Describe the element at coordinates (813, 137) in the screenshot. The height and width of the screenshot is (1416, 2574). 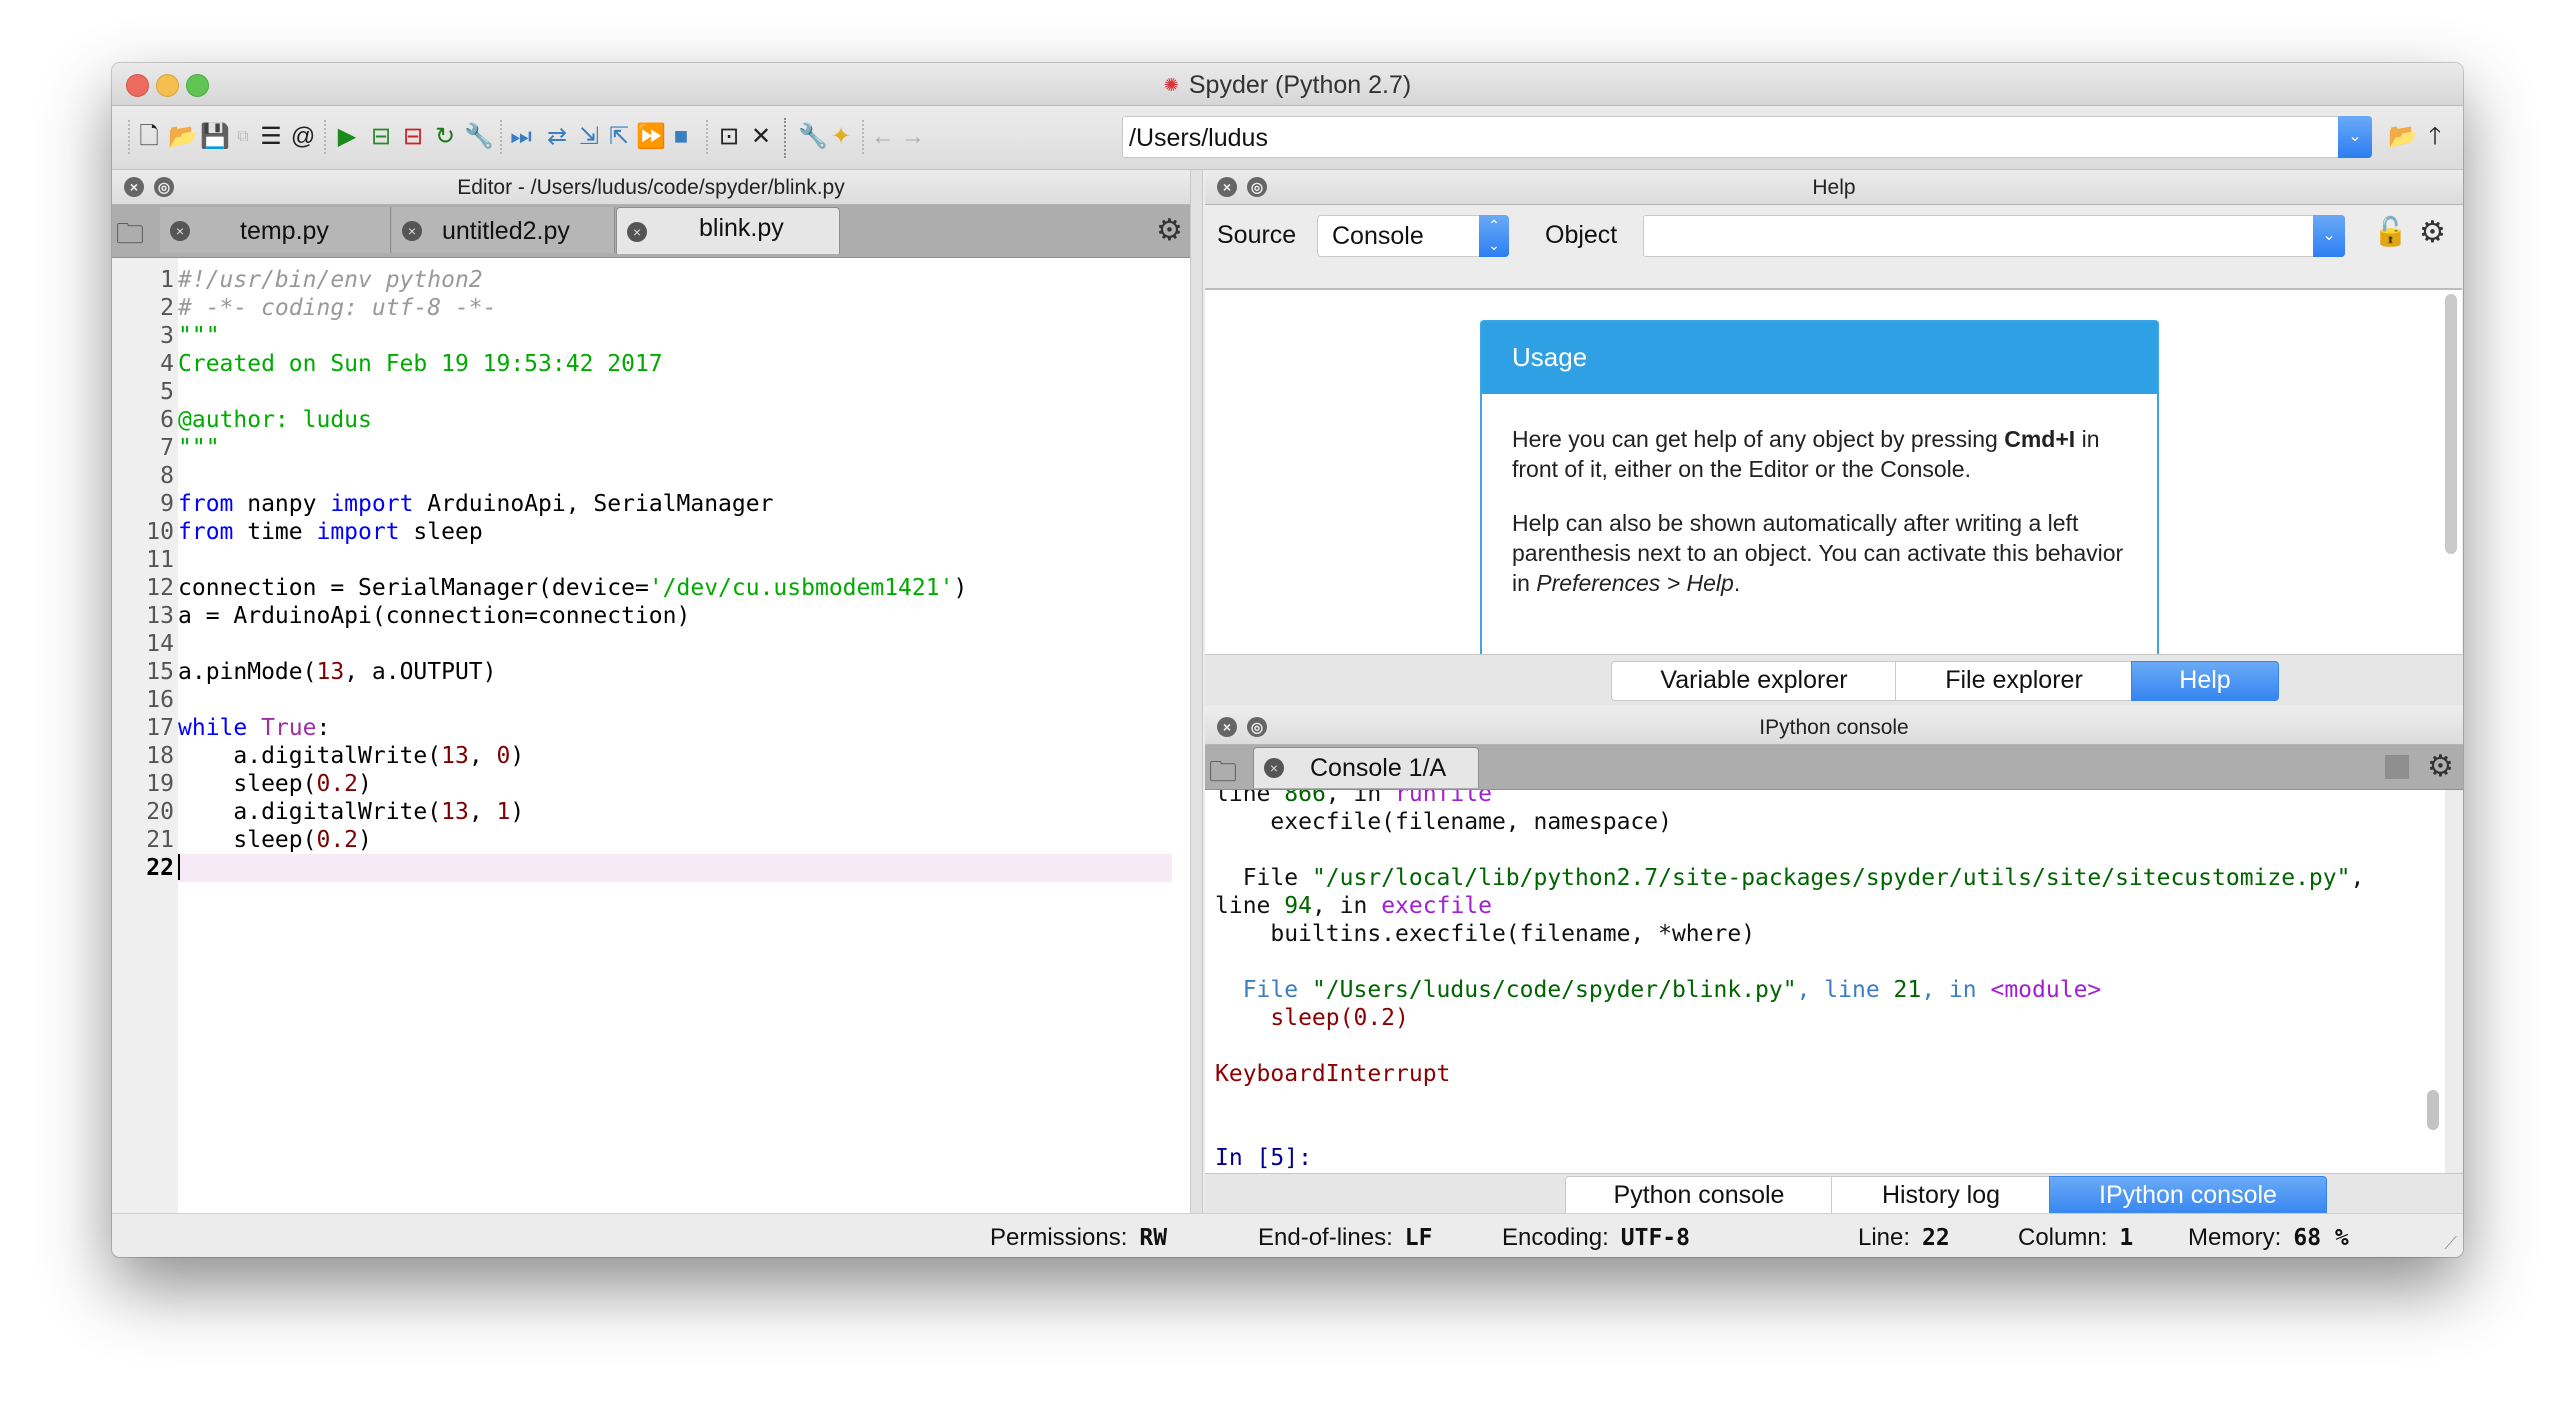
I see `preferences-wrench-icon: 🔧` at that location.